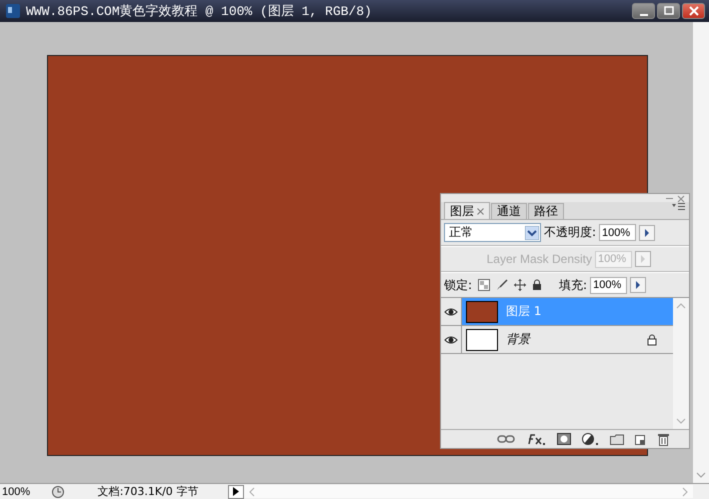  Describe the element at coordinates (13, 11) in the screenshot. I see `app-icon` at that location.